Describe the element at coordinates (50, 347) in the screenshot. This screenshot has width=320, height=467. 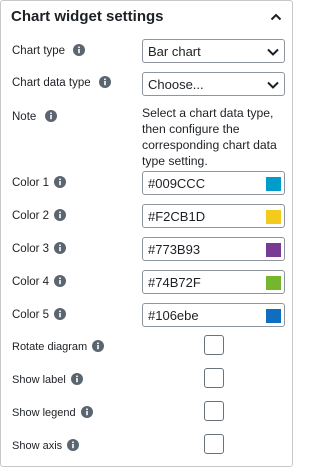
I see `checkbox-label: Rotate diagram` at that location.